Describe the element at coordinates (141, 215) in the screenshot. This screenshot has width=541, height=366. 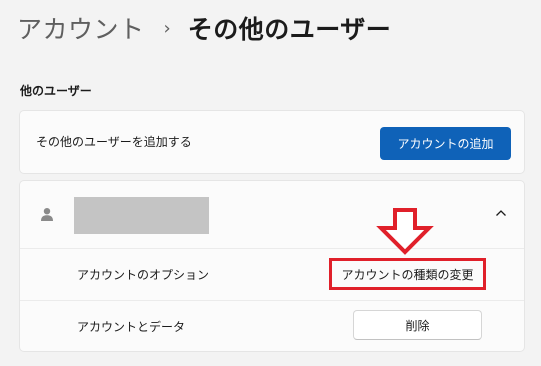
I see `redacted-user-name` at that location.